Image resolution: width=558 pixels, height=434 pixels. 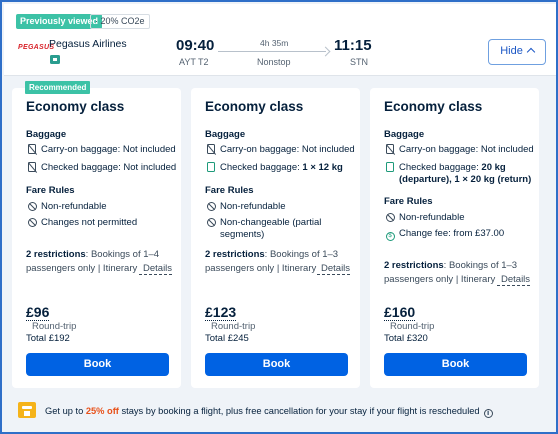 I want to click on info-icon: i, so click(x=488, y=413).